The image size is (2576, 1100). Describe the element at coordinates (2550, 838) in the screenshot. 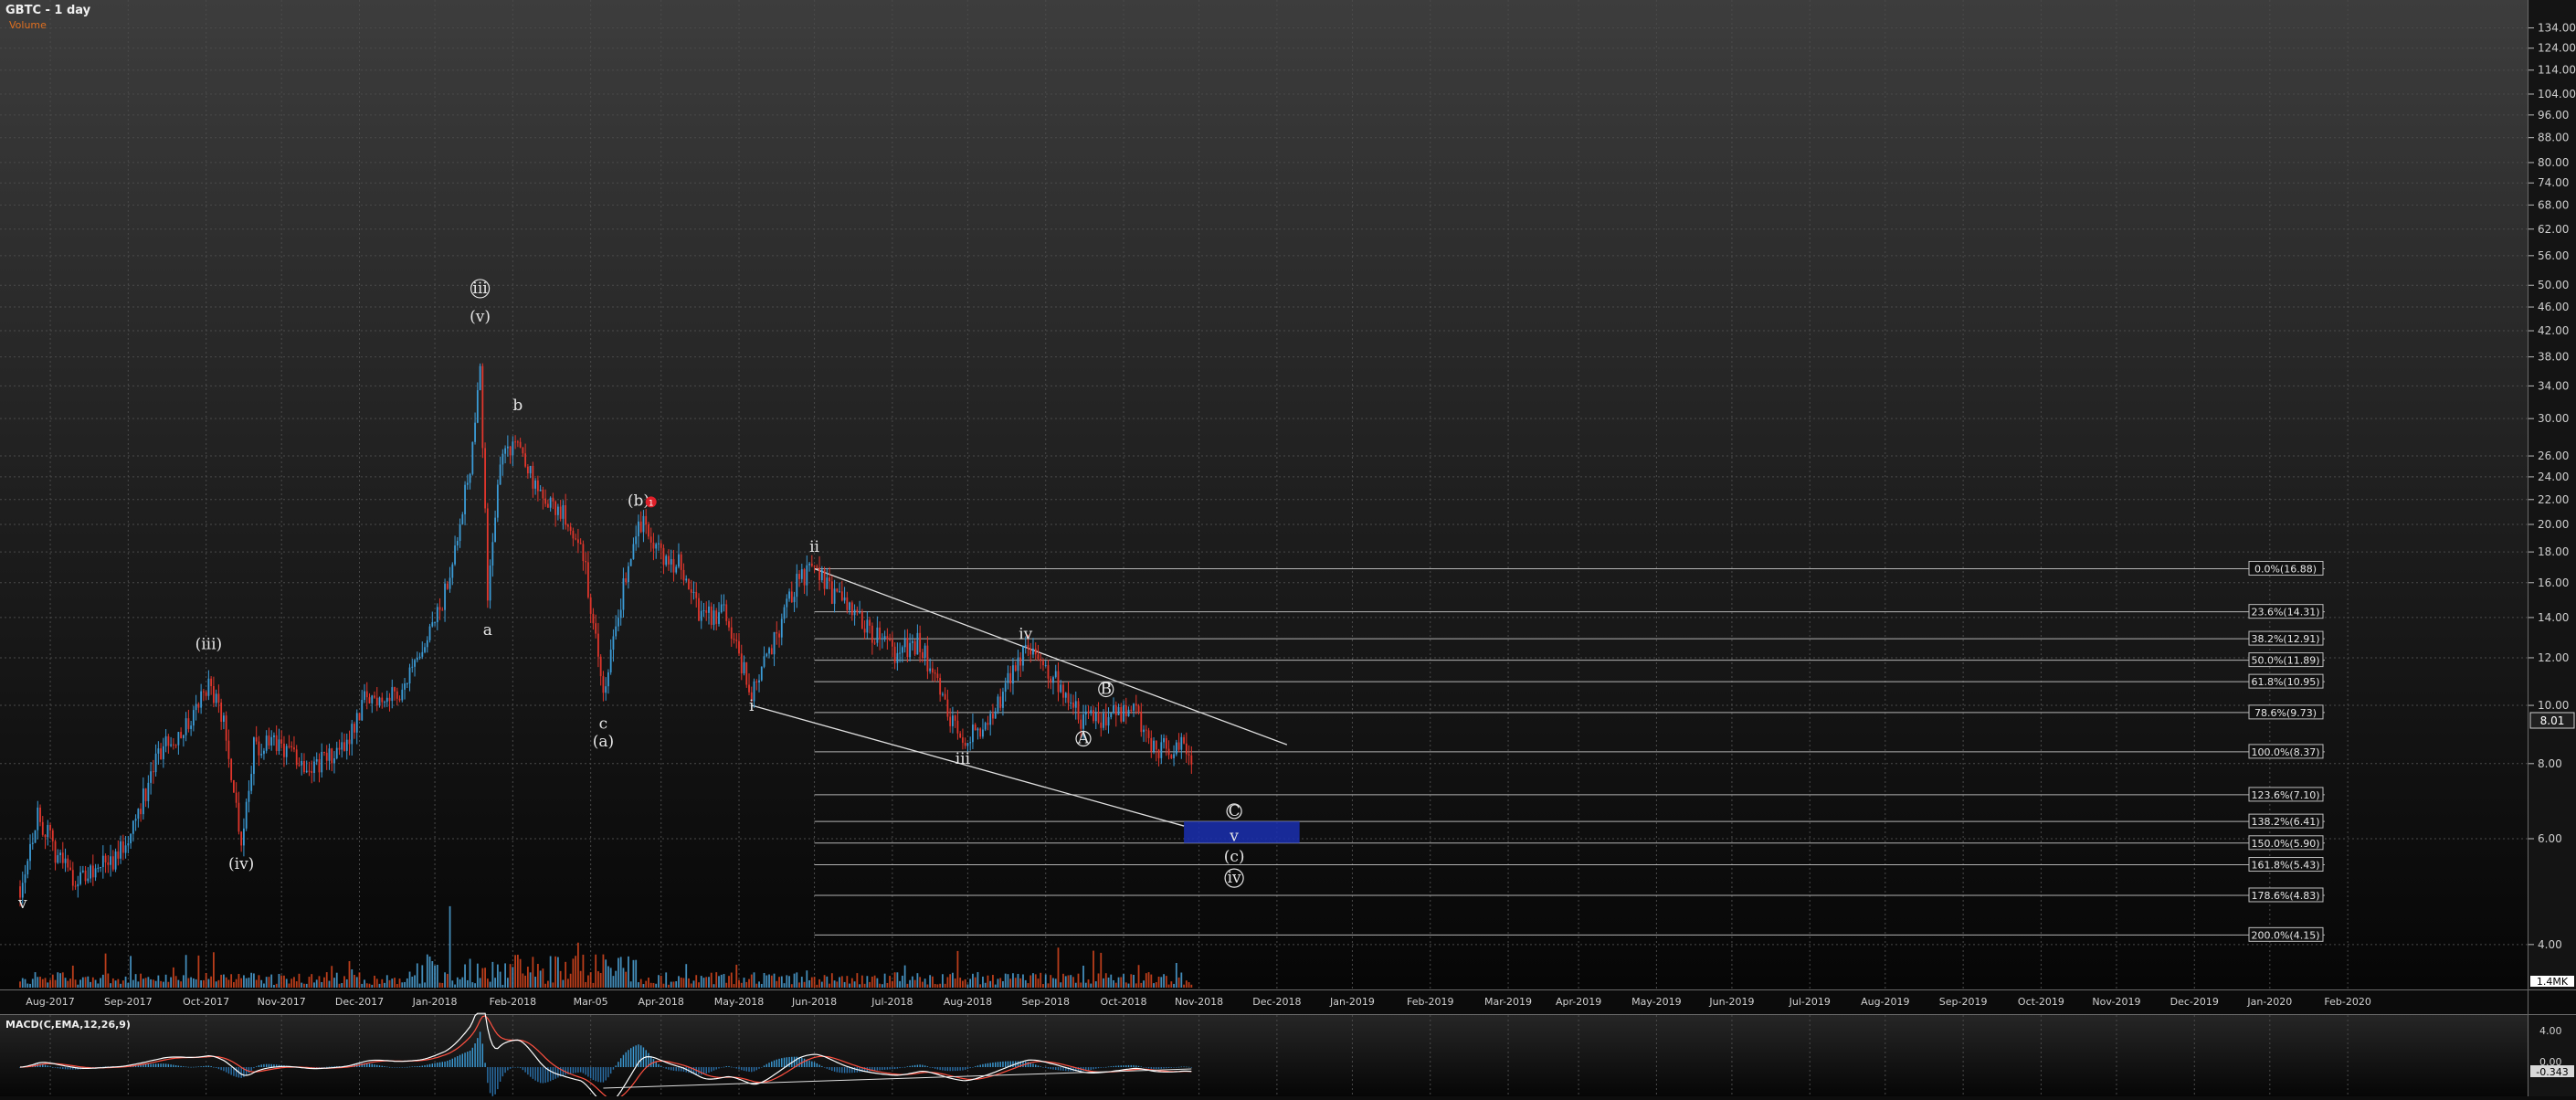

I see `price-tick-label: 6.00` at that location.